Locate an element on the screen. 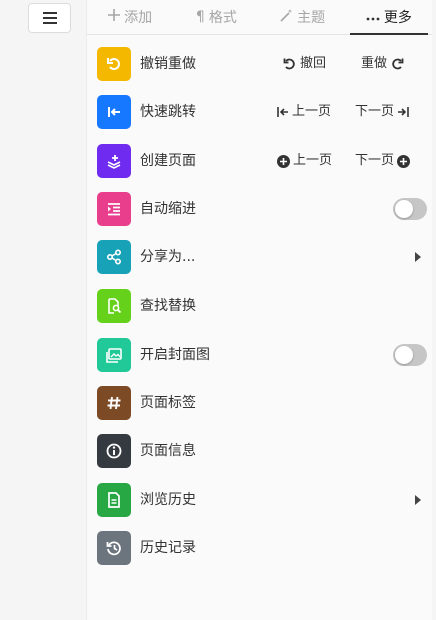  menu-item-label: 页面信息 is located at coordinates (168, 451).